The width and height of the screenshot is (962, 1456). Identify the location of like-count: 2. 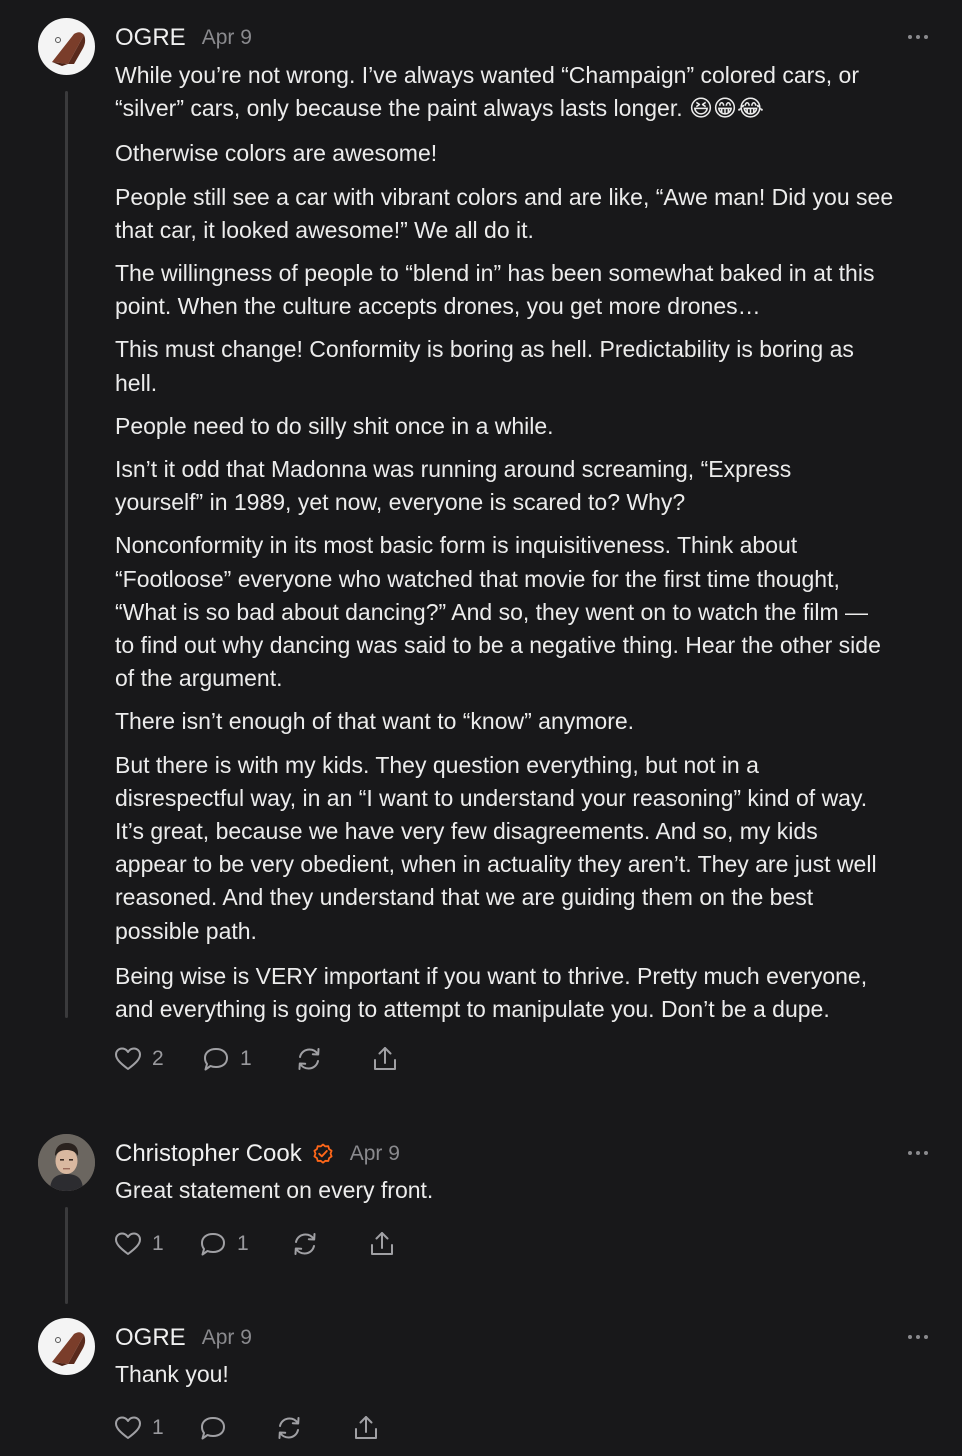
(158, 1058).